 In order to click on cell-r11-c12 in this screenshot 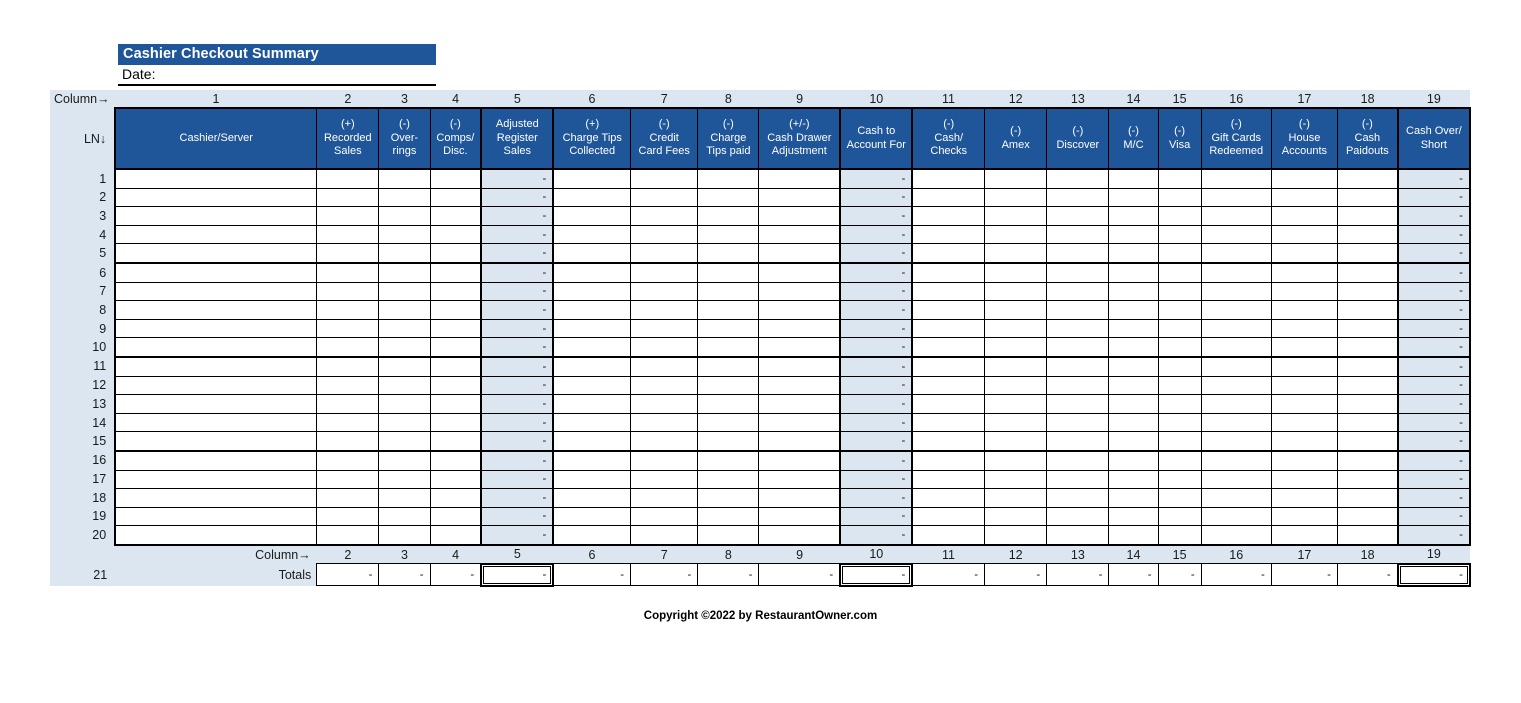, I will do `click(1016, 366)`.